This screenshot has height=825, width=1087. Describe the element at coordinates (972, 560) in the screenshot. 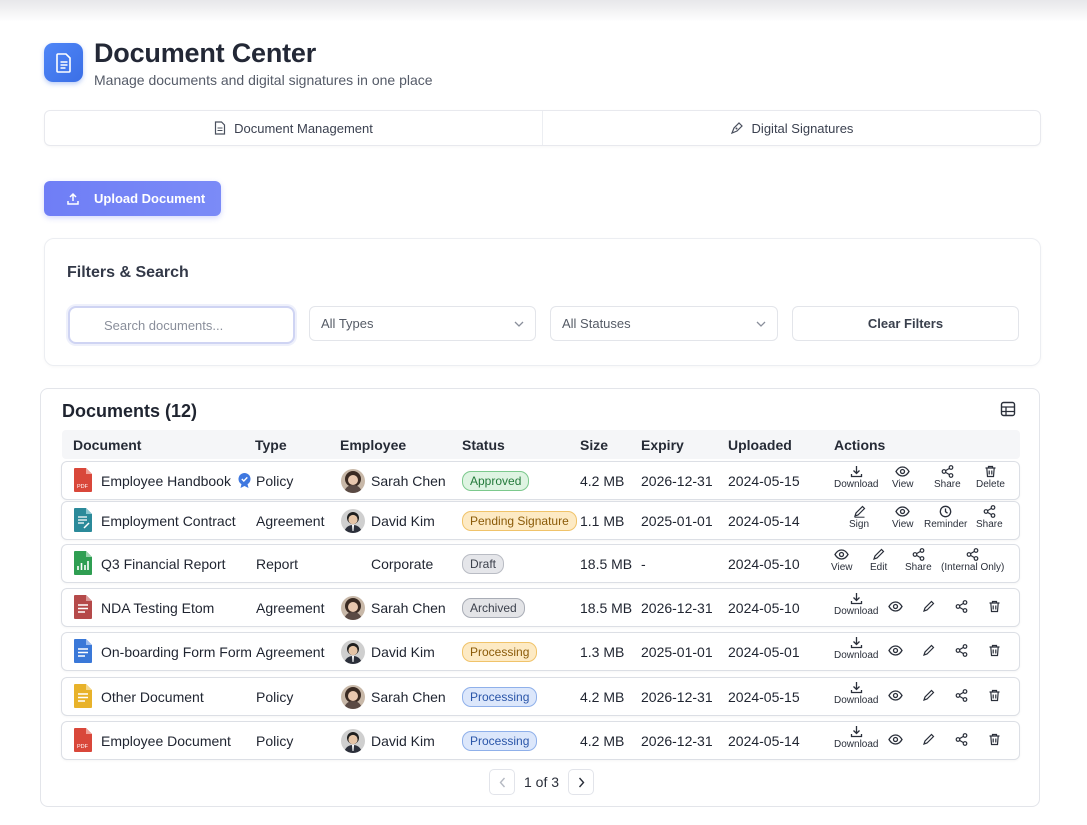

I see `internal-share-button: (Internal Only)` at that location.